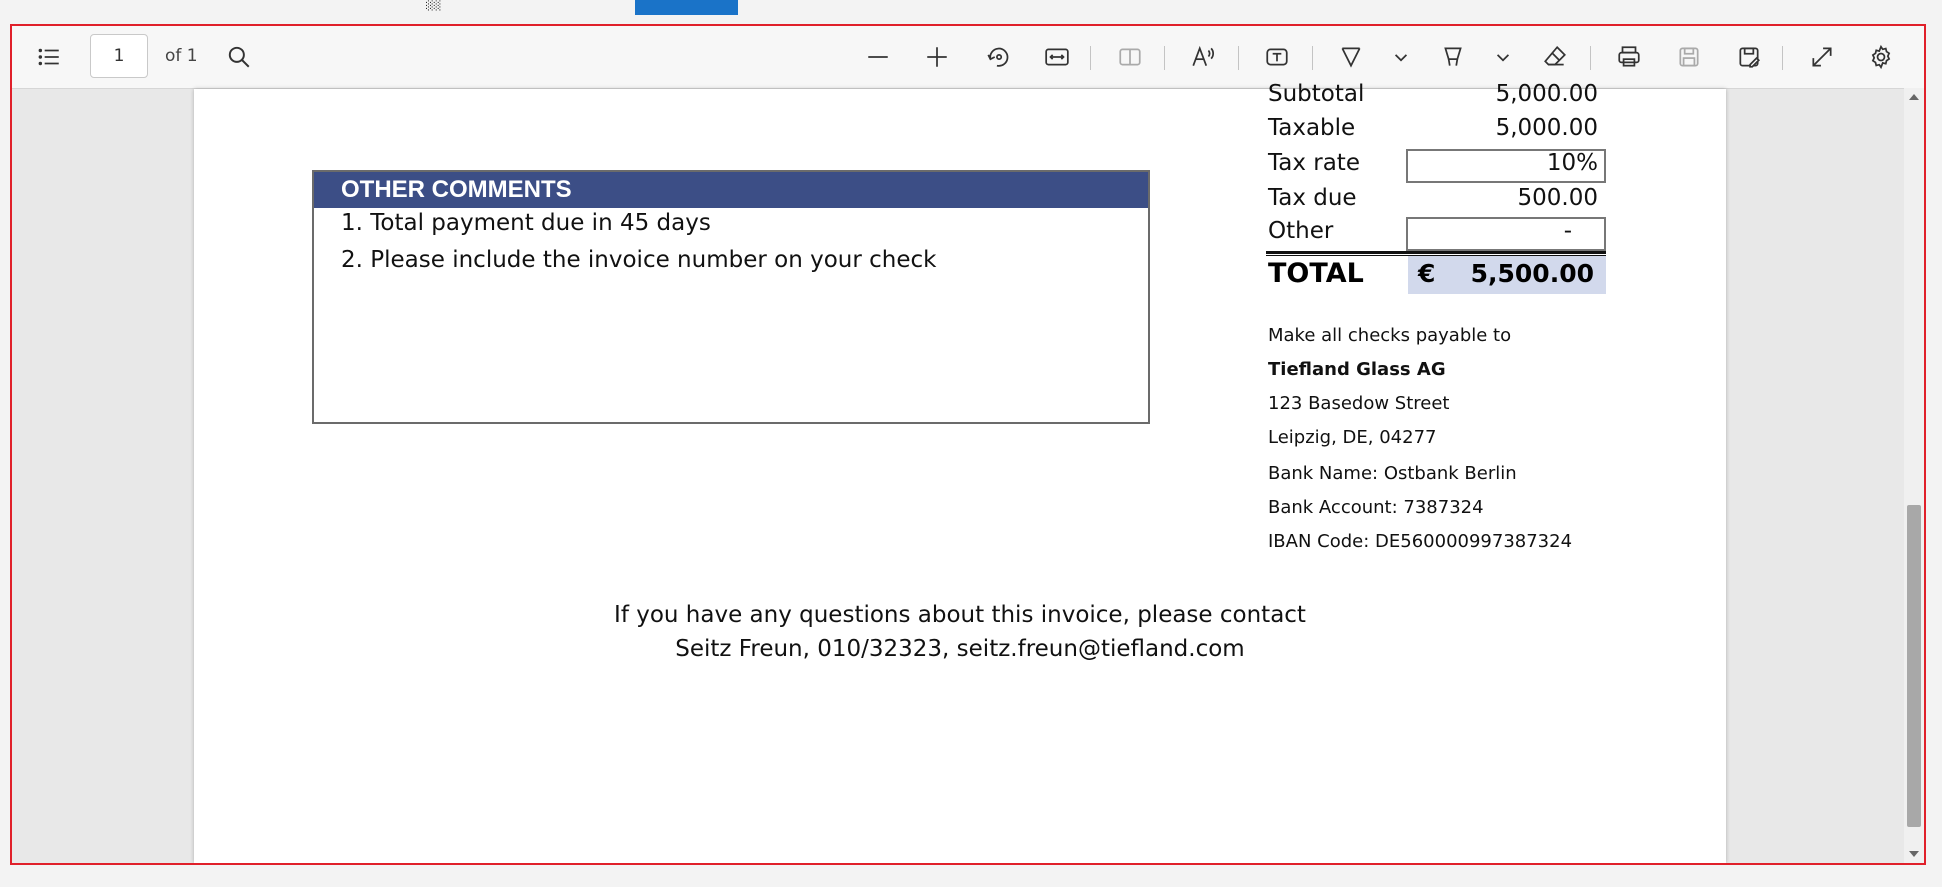 The width and height of the screenshot is (1942, 887). I want to click on tax-rate-value: 10%, so click(1572, 163).